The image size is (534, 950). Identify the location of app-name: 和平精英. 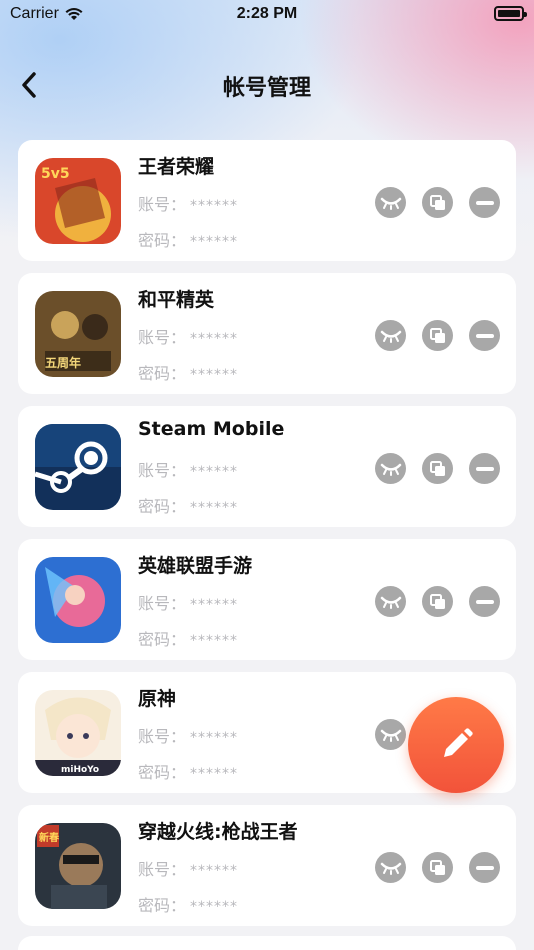
(176, 300).